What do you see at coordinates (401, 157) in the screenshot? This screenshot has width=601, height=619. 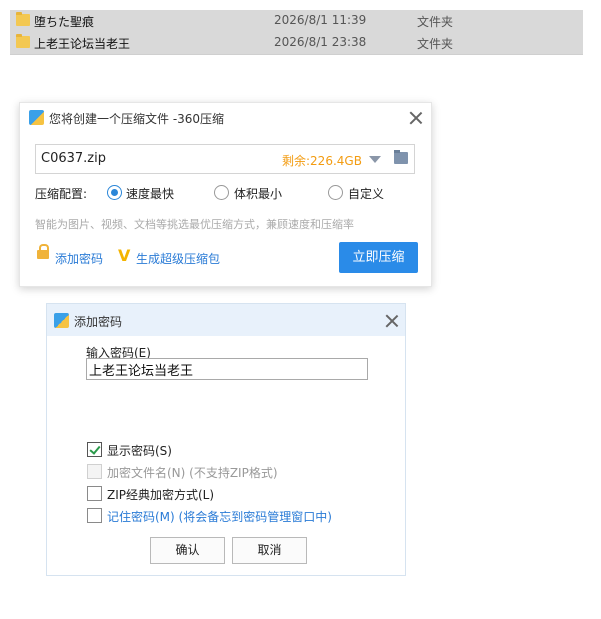 I see `browse-folder-icon` at bounding box center [401, 157].